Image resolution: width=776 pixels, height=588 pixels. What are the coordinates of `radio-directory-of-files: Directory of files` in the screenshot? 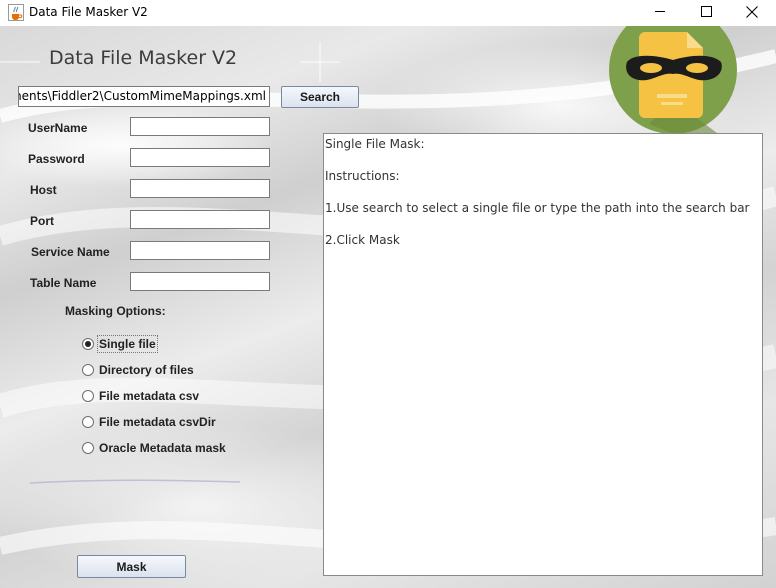 It's located at (142, 370).